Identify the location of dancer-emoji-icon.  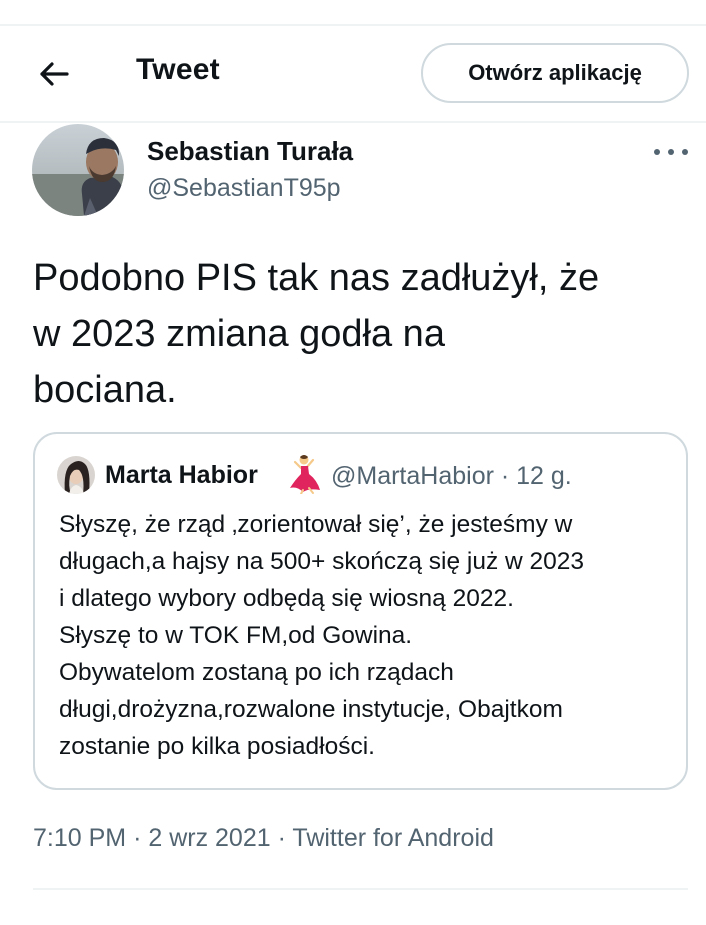
(305, 474).